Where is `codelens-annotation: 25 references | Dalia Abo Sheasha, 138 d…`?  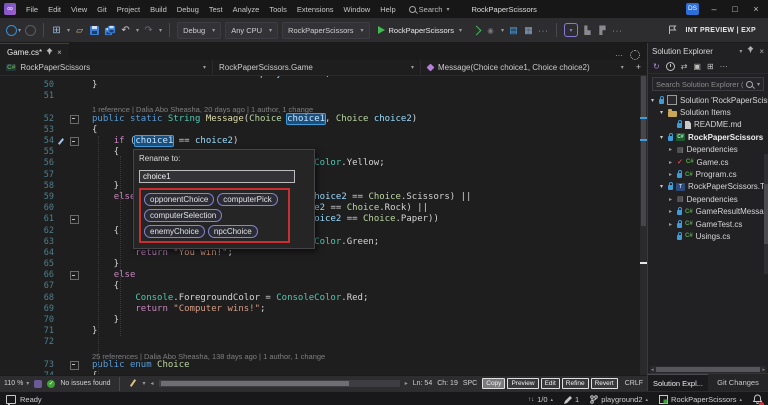
codelens-annotation: 25 references | Dalia Abo Sheasha, 138 d… is located at coordinates (320, 355).